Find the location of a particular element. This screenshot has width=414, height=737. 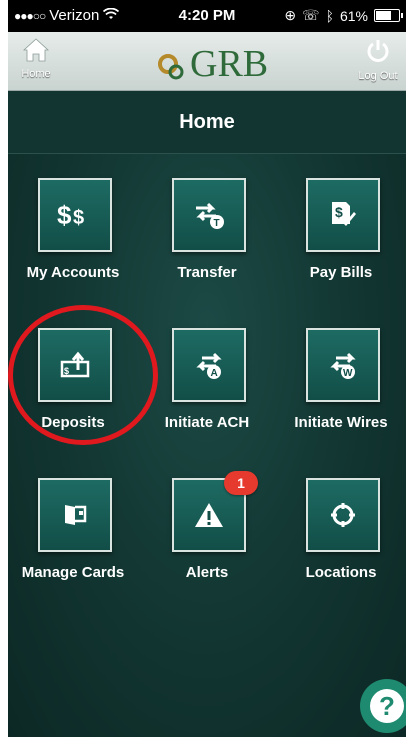

tile-label: Alerts is located at coordinates (207, 572).